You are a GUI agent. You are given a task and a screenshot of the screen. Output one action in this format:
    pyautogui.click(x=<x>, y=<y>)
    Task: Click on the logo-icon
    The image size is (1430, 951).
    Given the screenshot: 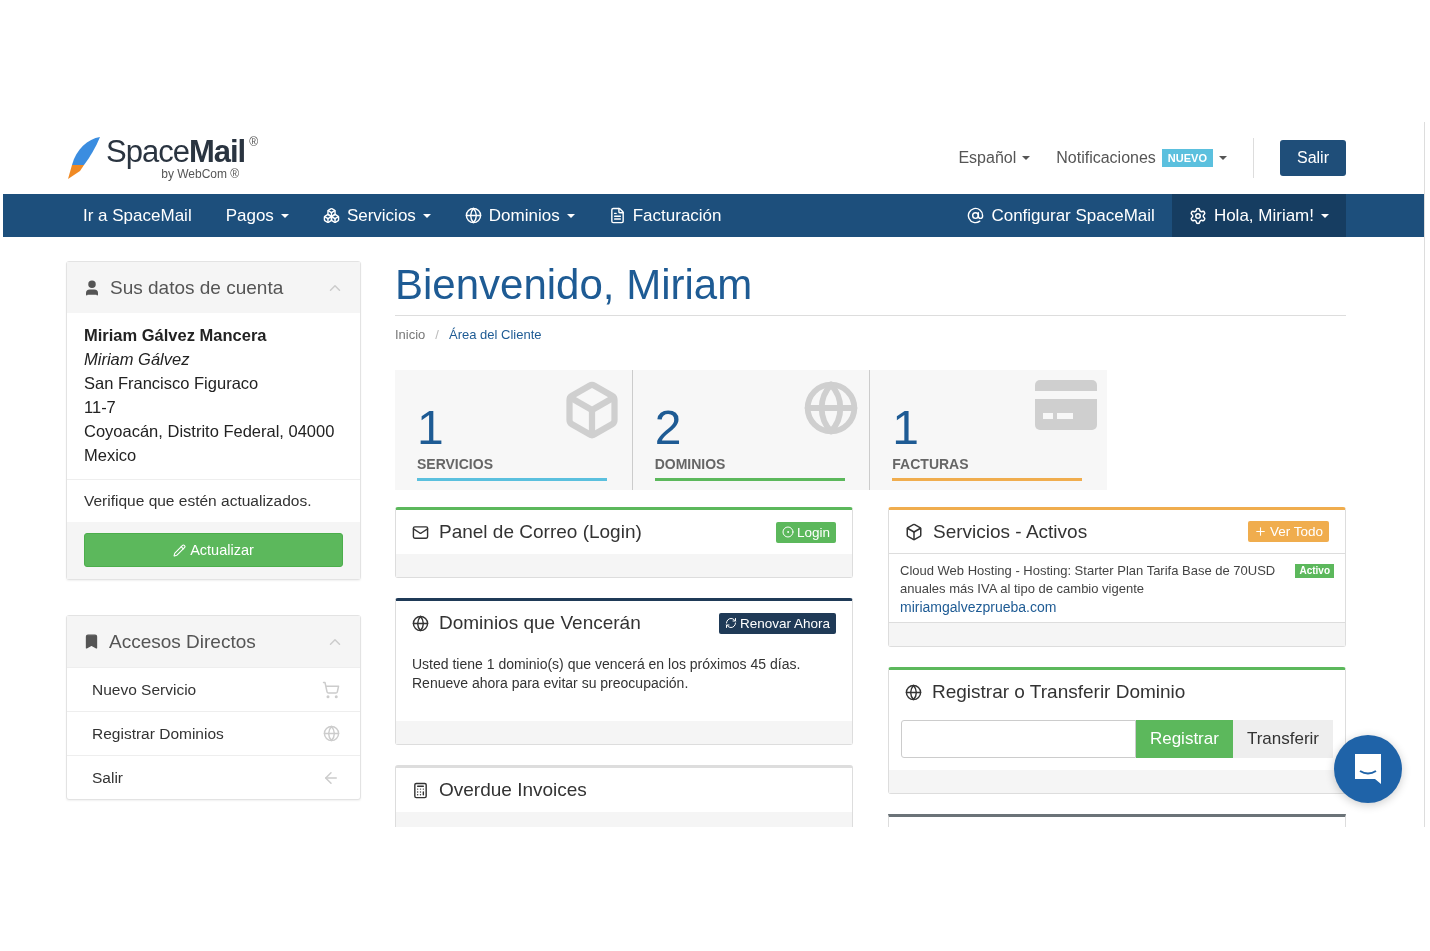 What is the action you would take?
    pyautogui.click(x=84, y=158)
    